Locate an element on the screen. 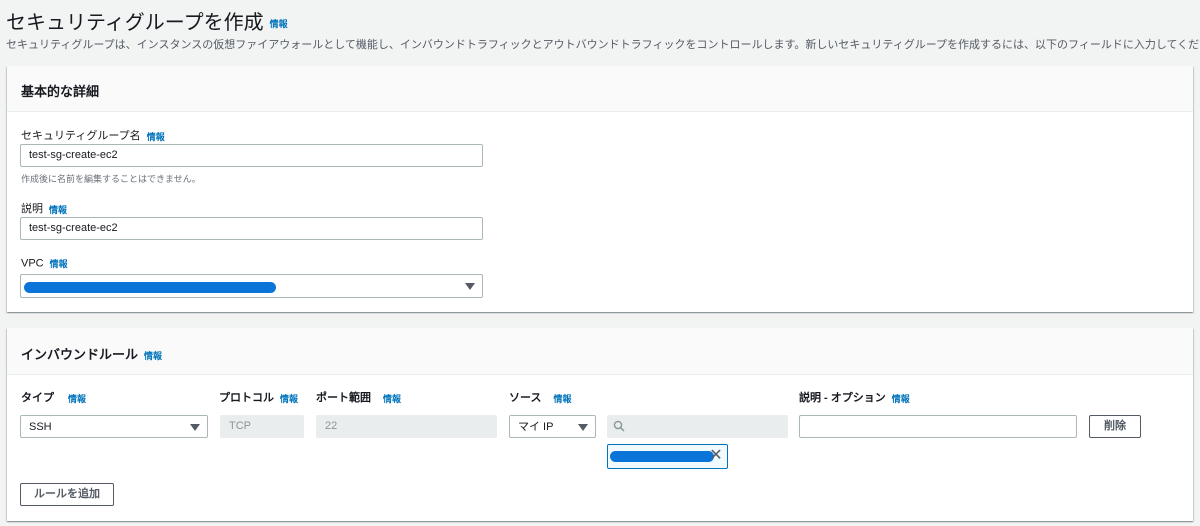  sg-name-hint: 作成後に名前を編集することはできません。 is located at coordinates (111, 179).